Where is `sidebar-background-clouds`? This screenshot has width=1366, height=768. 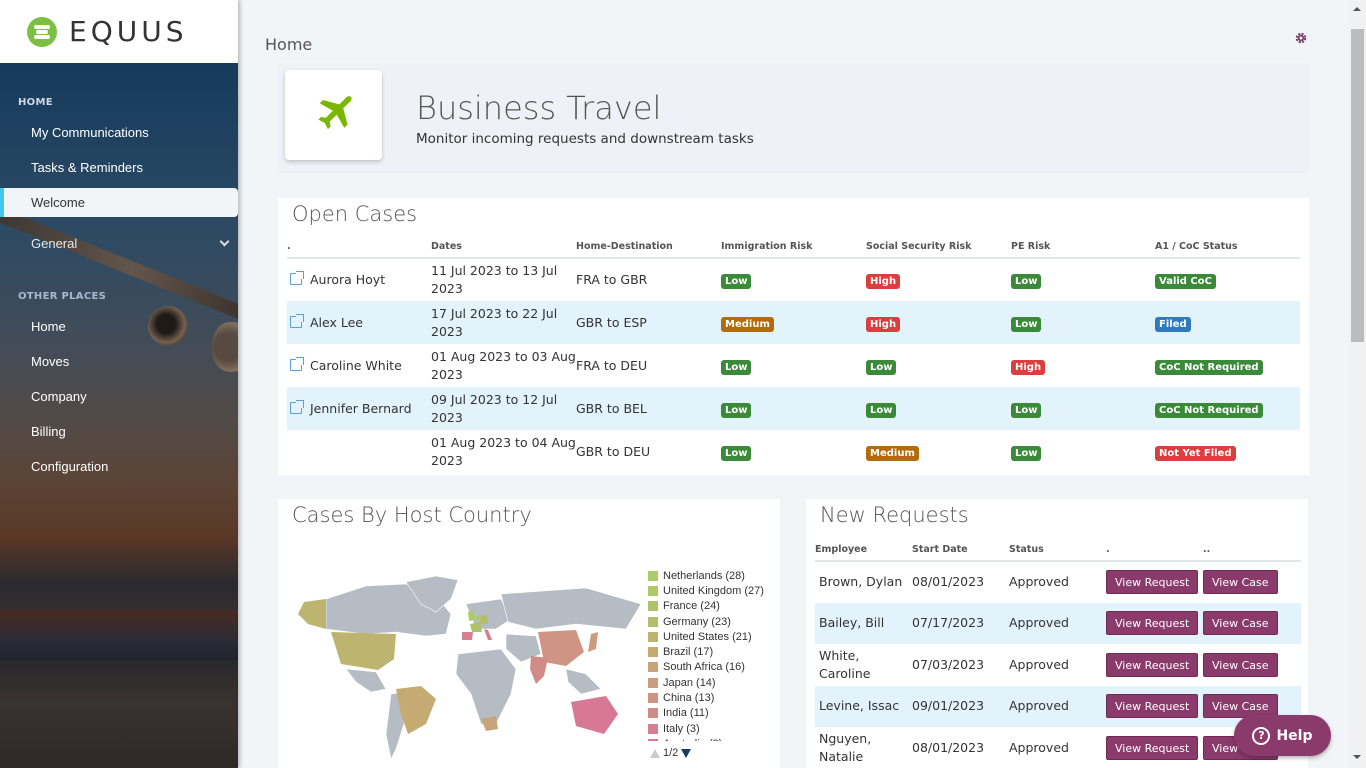
sidebar-background-clouds is located at coordinates (119, 635).